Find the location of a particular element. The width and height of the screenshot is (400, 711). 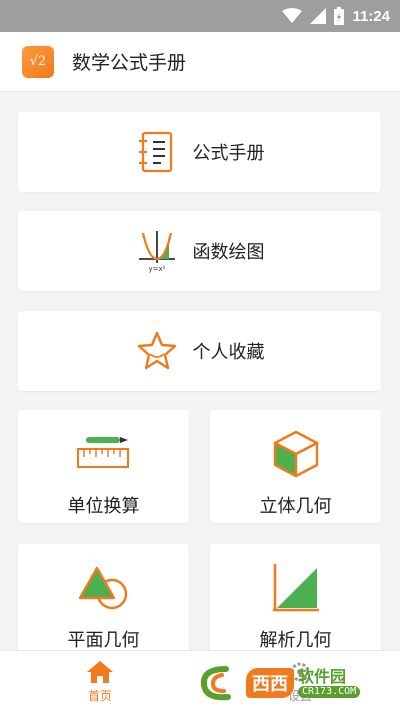

app-bar: √2 数学公式手册 is located at coordinates (200, 62).